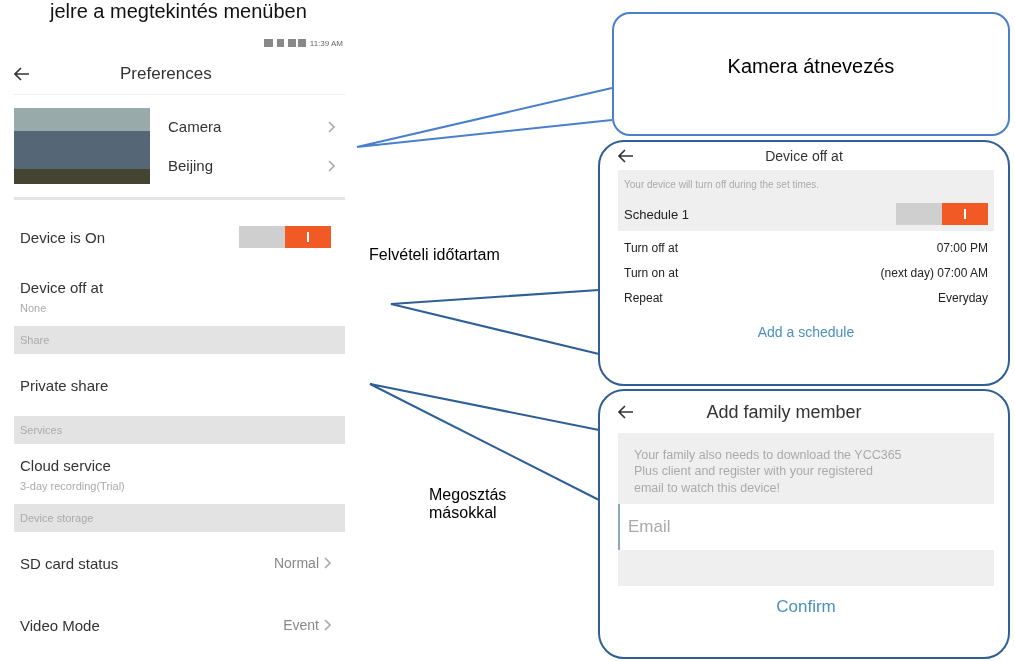 This screenshot has height=661, width=1015. Describe the element at coordinates (179, 430) in the screenshot. I see `section-header: Services` at that location.